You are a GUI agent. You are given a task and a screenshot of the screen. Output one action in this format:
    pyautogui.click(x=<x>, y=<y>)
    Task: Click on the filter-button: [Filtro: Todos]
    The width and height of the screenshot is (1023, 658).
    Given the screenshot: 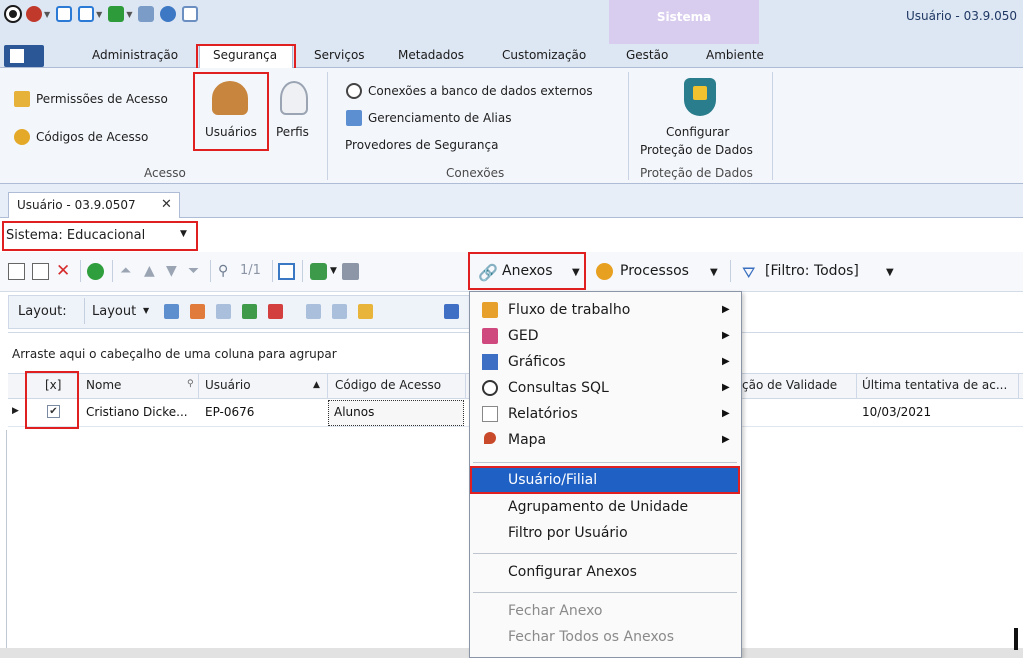 What is the action you would take?
    pyautogui.click(x=812, y=271)
    